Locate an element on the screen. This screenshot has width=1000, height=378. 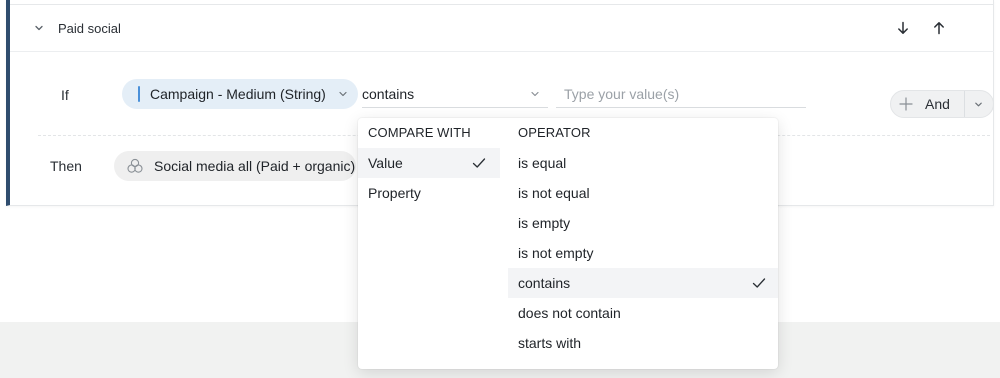
value-input is located at coordinates (681, 94).